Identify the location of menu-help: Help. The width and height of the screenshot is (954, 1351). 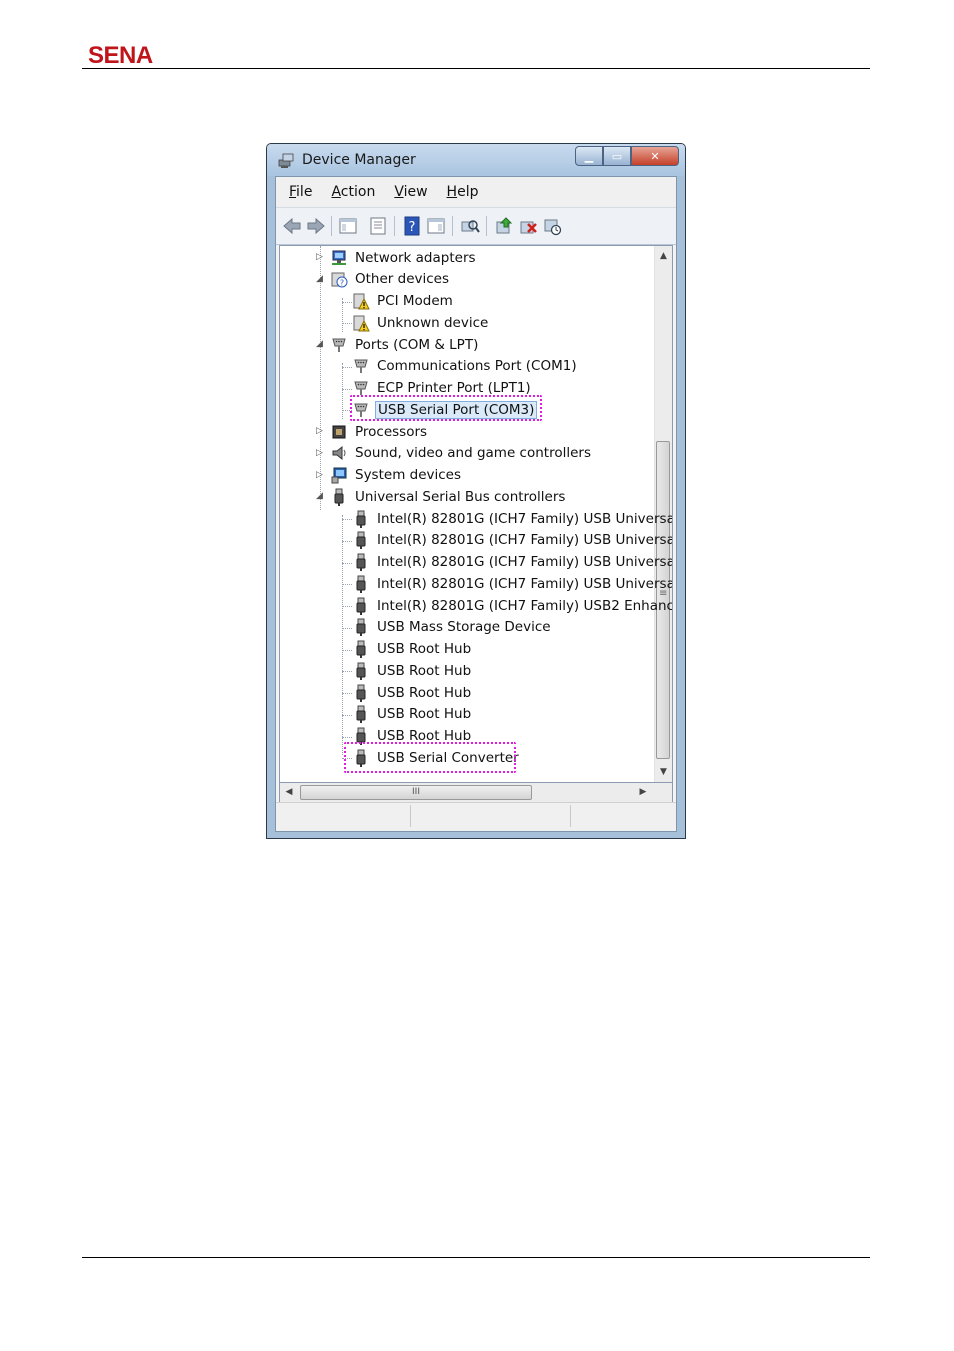
(463, 192).